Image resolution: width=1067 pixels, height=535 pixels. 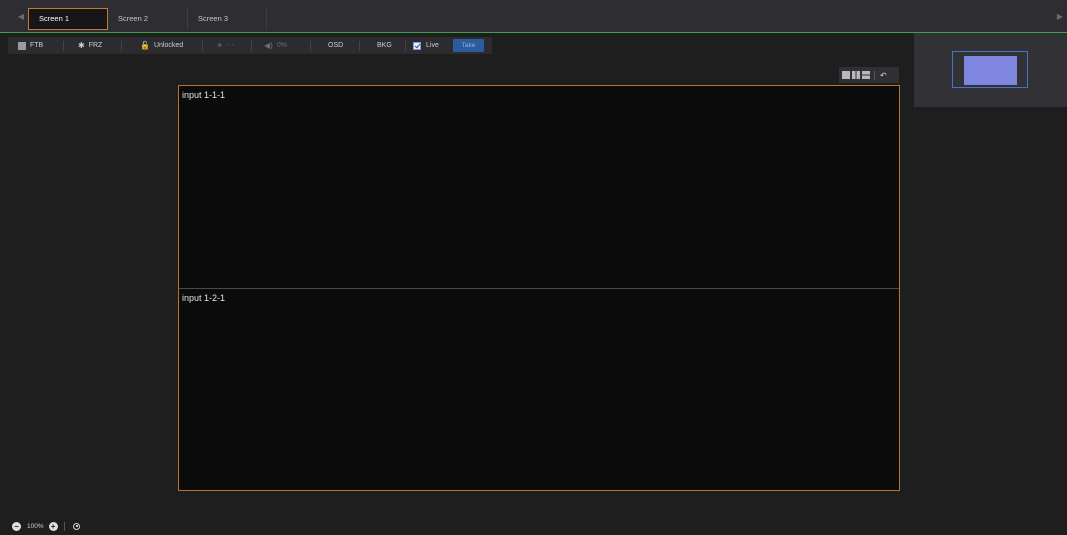 I want to click on osd-label: OSD, so click(x=336, y=45).